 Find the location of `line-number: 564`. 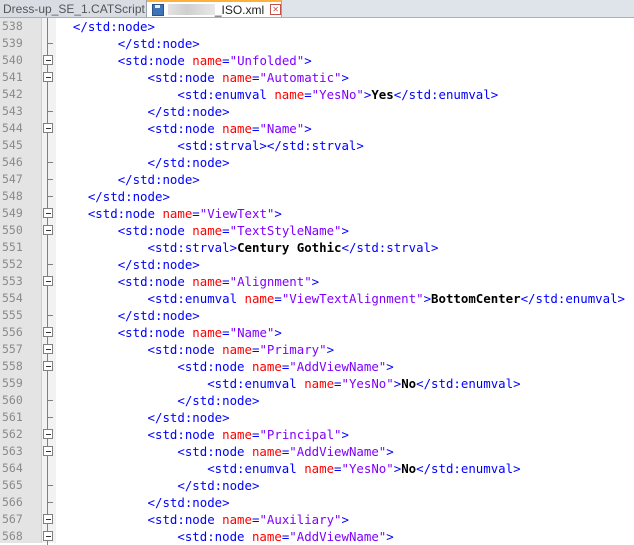

line-number: 564 is located at coordinates (12, 468).